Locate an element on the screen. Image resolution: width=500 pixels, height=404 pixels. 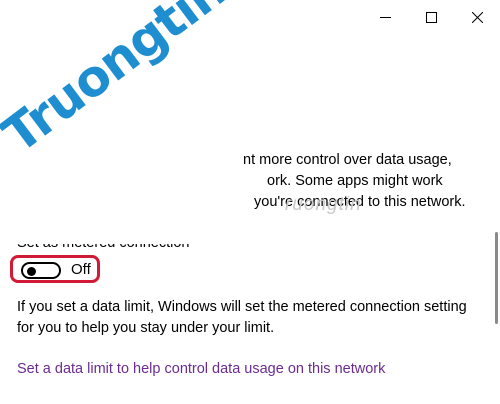
scrollbar-thumb is located at coordinates (496, 278).